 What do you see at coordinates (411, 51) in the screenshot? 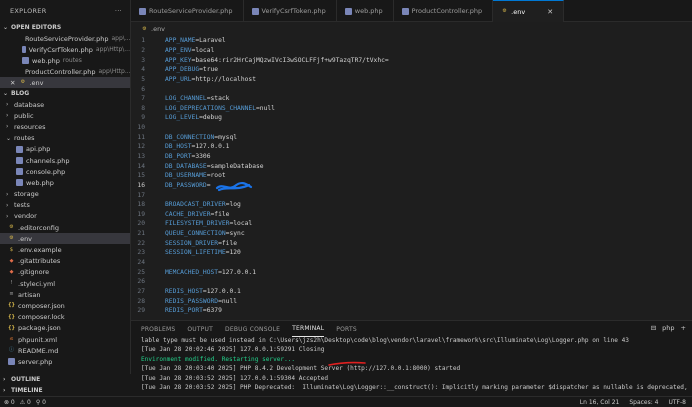
I see `code-line: 2 APP_ENV=local` at bounding box center [411, 51].